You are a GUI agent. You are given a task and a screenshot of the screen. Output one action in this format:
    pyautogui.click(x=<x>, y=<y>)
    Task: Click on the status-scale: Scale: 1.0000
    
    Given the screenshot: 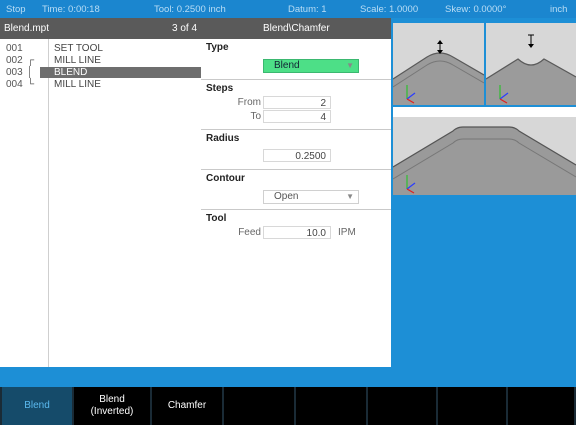 What is the action you would take?
    pyautogui.click(x=389, y=9)
    